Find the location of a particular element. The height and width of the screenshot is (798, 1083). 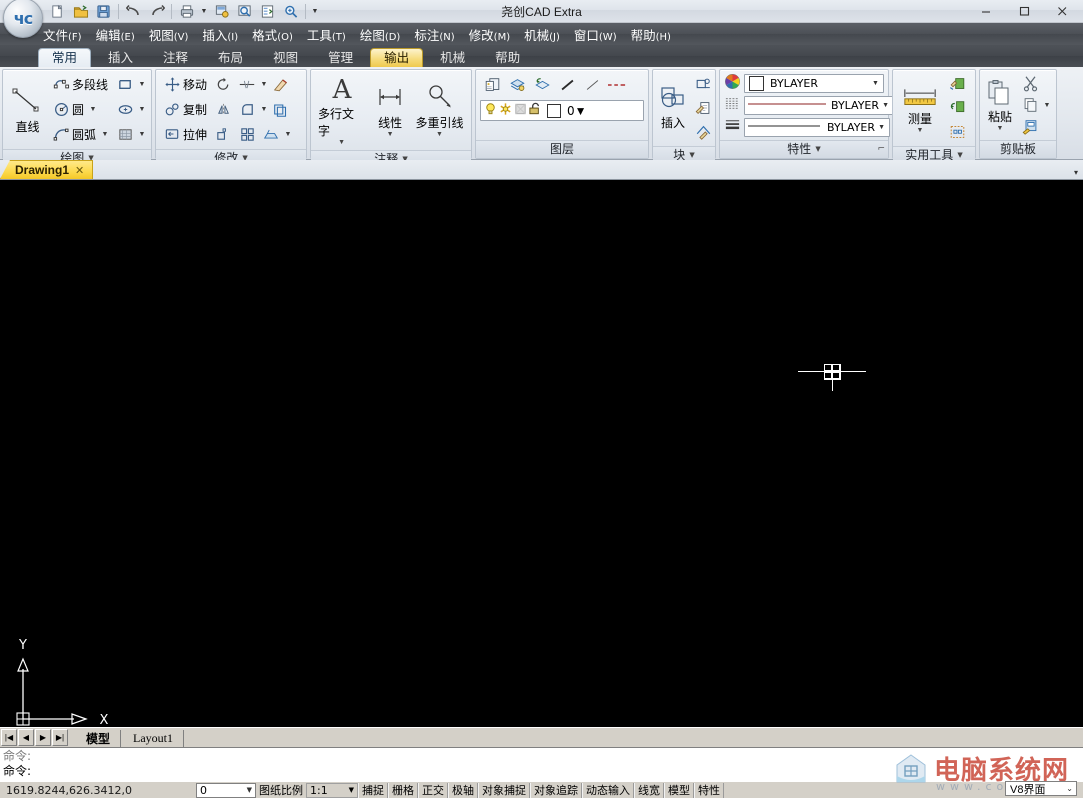

copy-button: 复制 is located at coordinates (185, 110).